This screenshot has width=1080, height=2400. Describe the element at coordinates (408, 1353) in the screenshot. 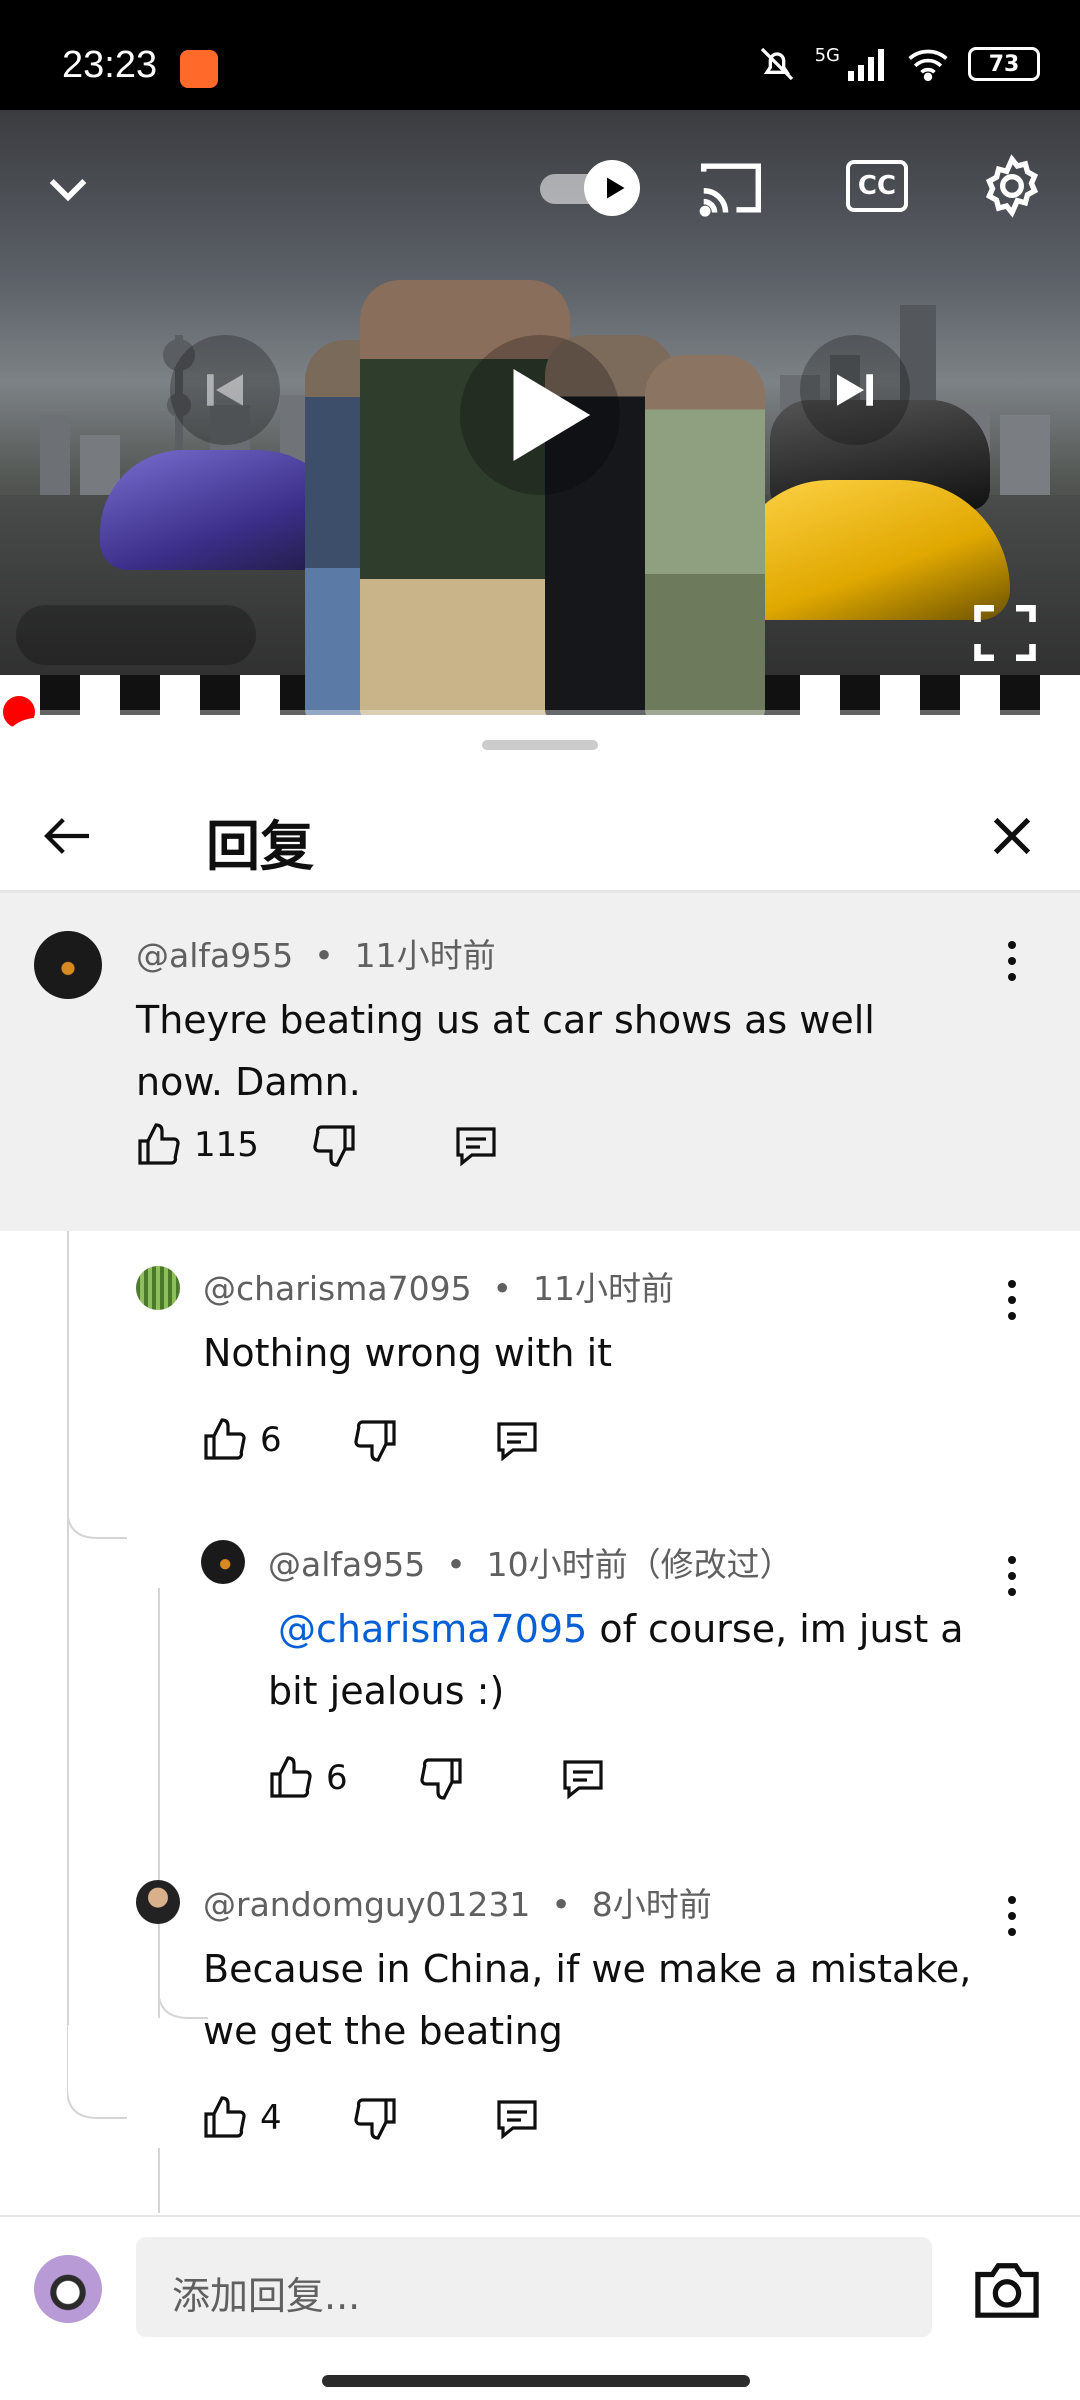

I see `comment-text: Nothing wrong with it` at that location.